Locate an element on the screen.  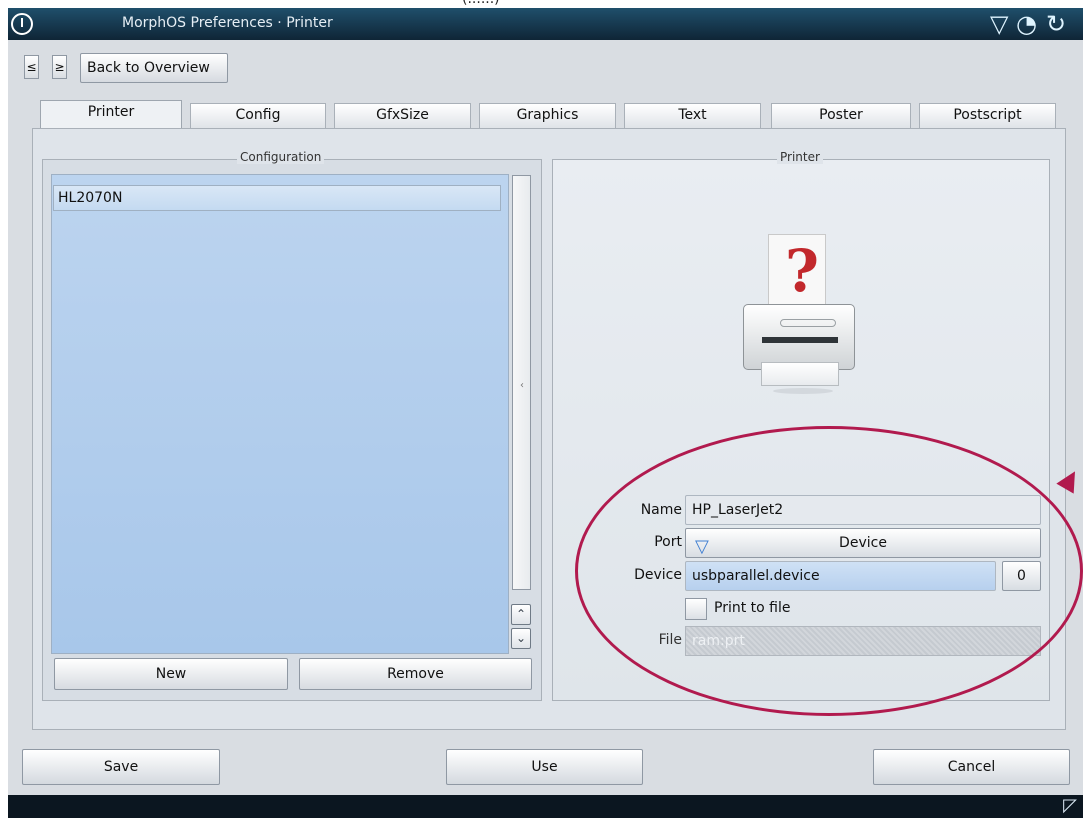
refresh-icon: ↻ is located at coordinates (1056, 24).